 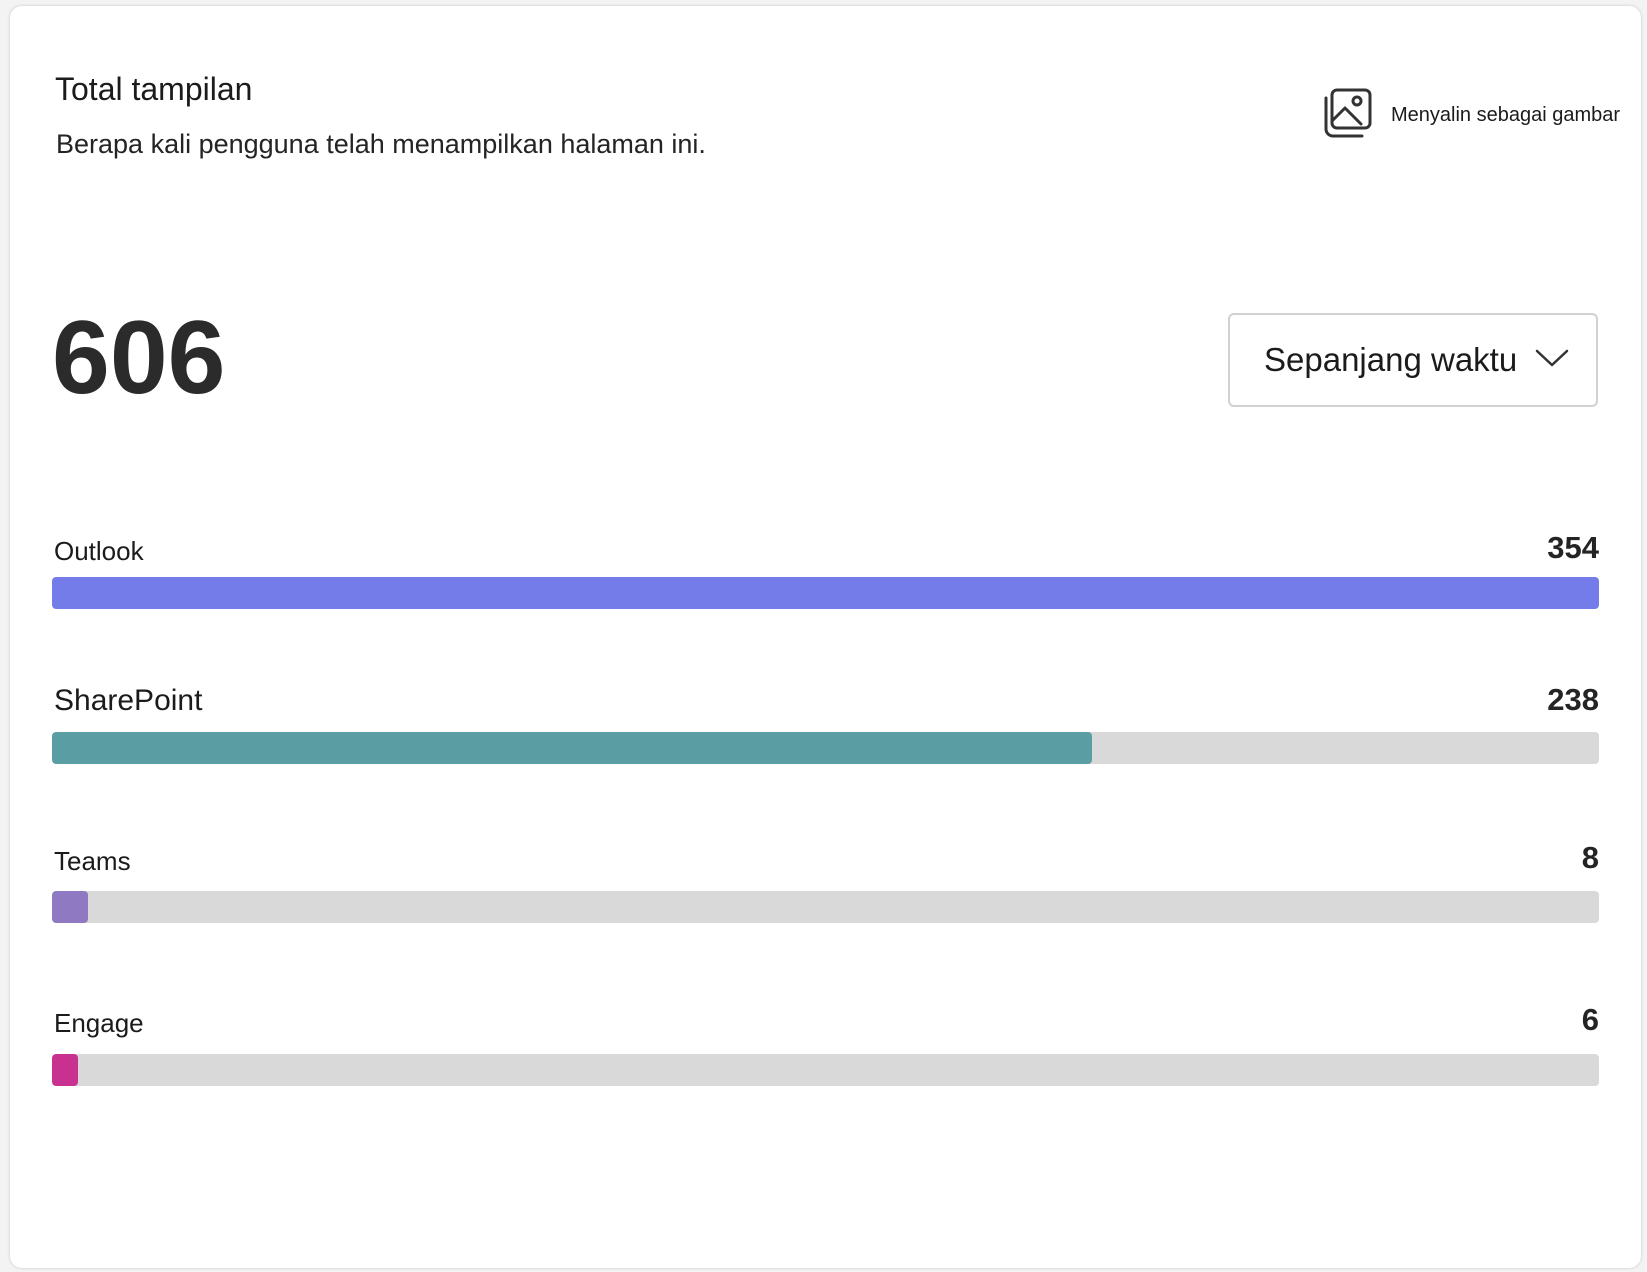 What do you see at coordinates (1590, 1019) in the screenshot?
I see `source-value: 6` at bounding box center [1590, 1019].